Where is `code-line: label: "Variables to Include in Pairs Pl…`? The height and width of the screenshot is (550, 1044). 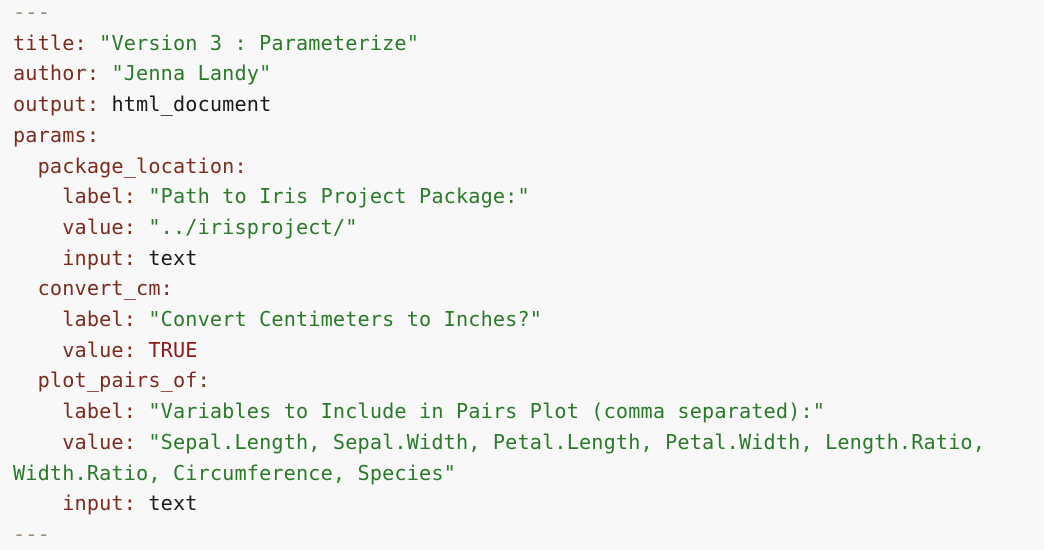
code-line: label: "Variables to Include in Pairs Pl… is located at coordinates (419, 411).